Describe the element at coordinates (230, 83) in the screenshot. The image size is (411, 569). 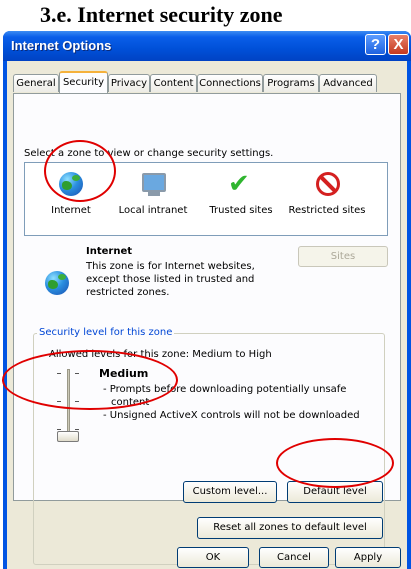
I see `tab-connections: Connections` at that location.